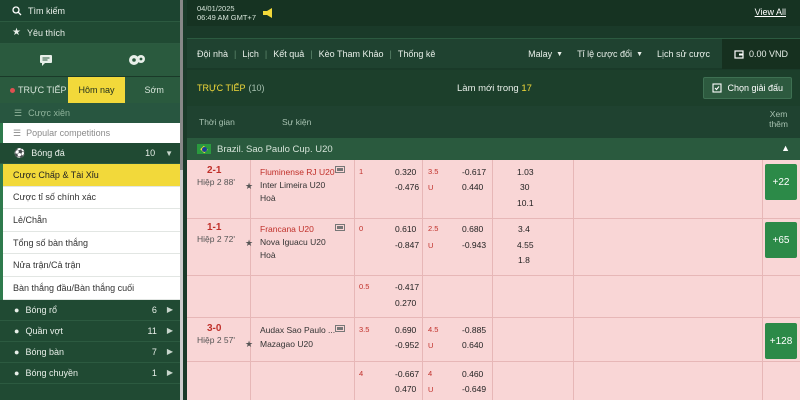 This screenshot has width=800, height=400. Describe the element at coordinates (785, 148) in the screenshot. I see `chevron-up-icon: ▲` at that location.